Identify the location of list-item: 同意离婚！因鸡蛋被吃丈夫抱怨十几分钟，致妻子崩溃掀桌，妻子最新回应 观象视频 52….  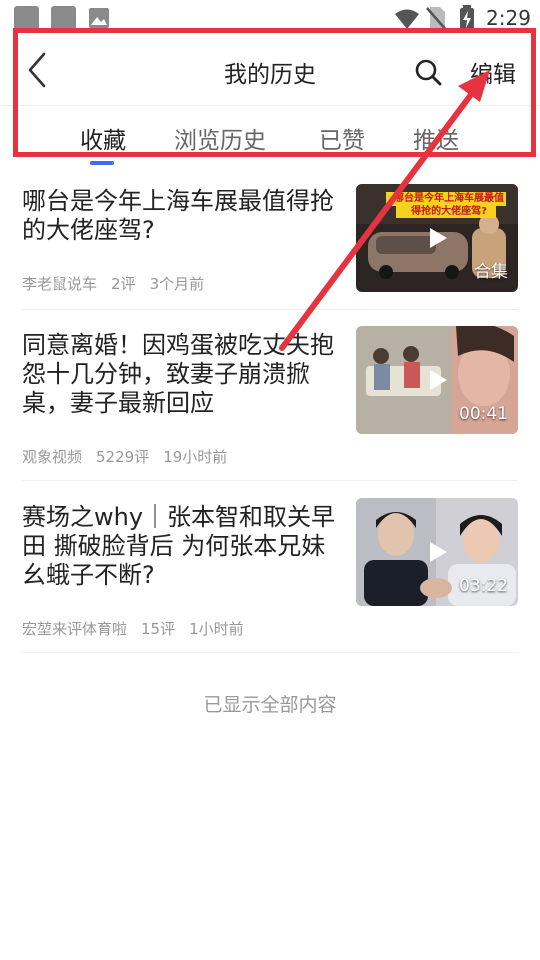
(270, 403).